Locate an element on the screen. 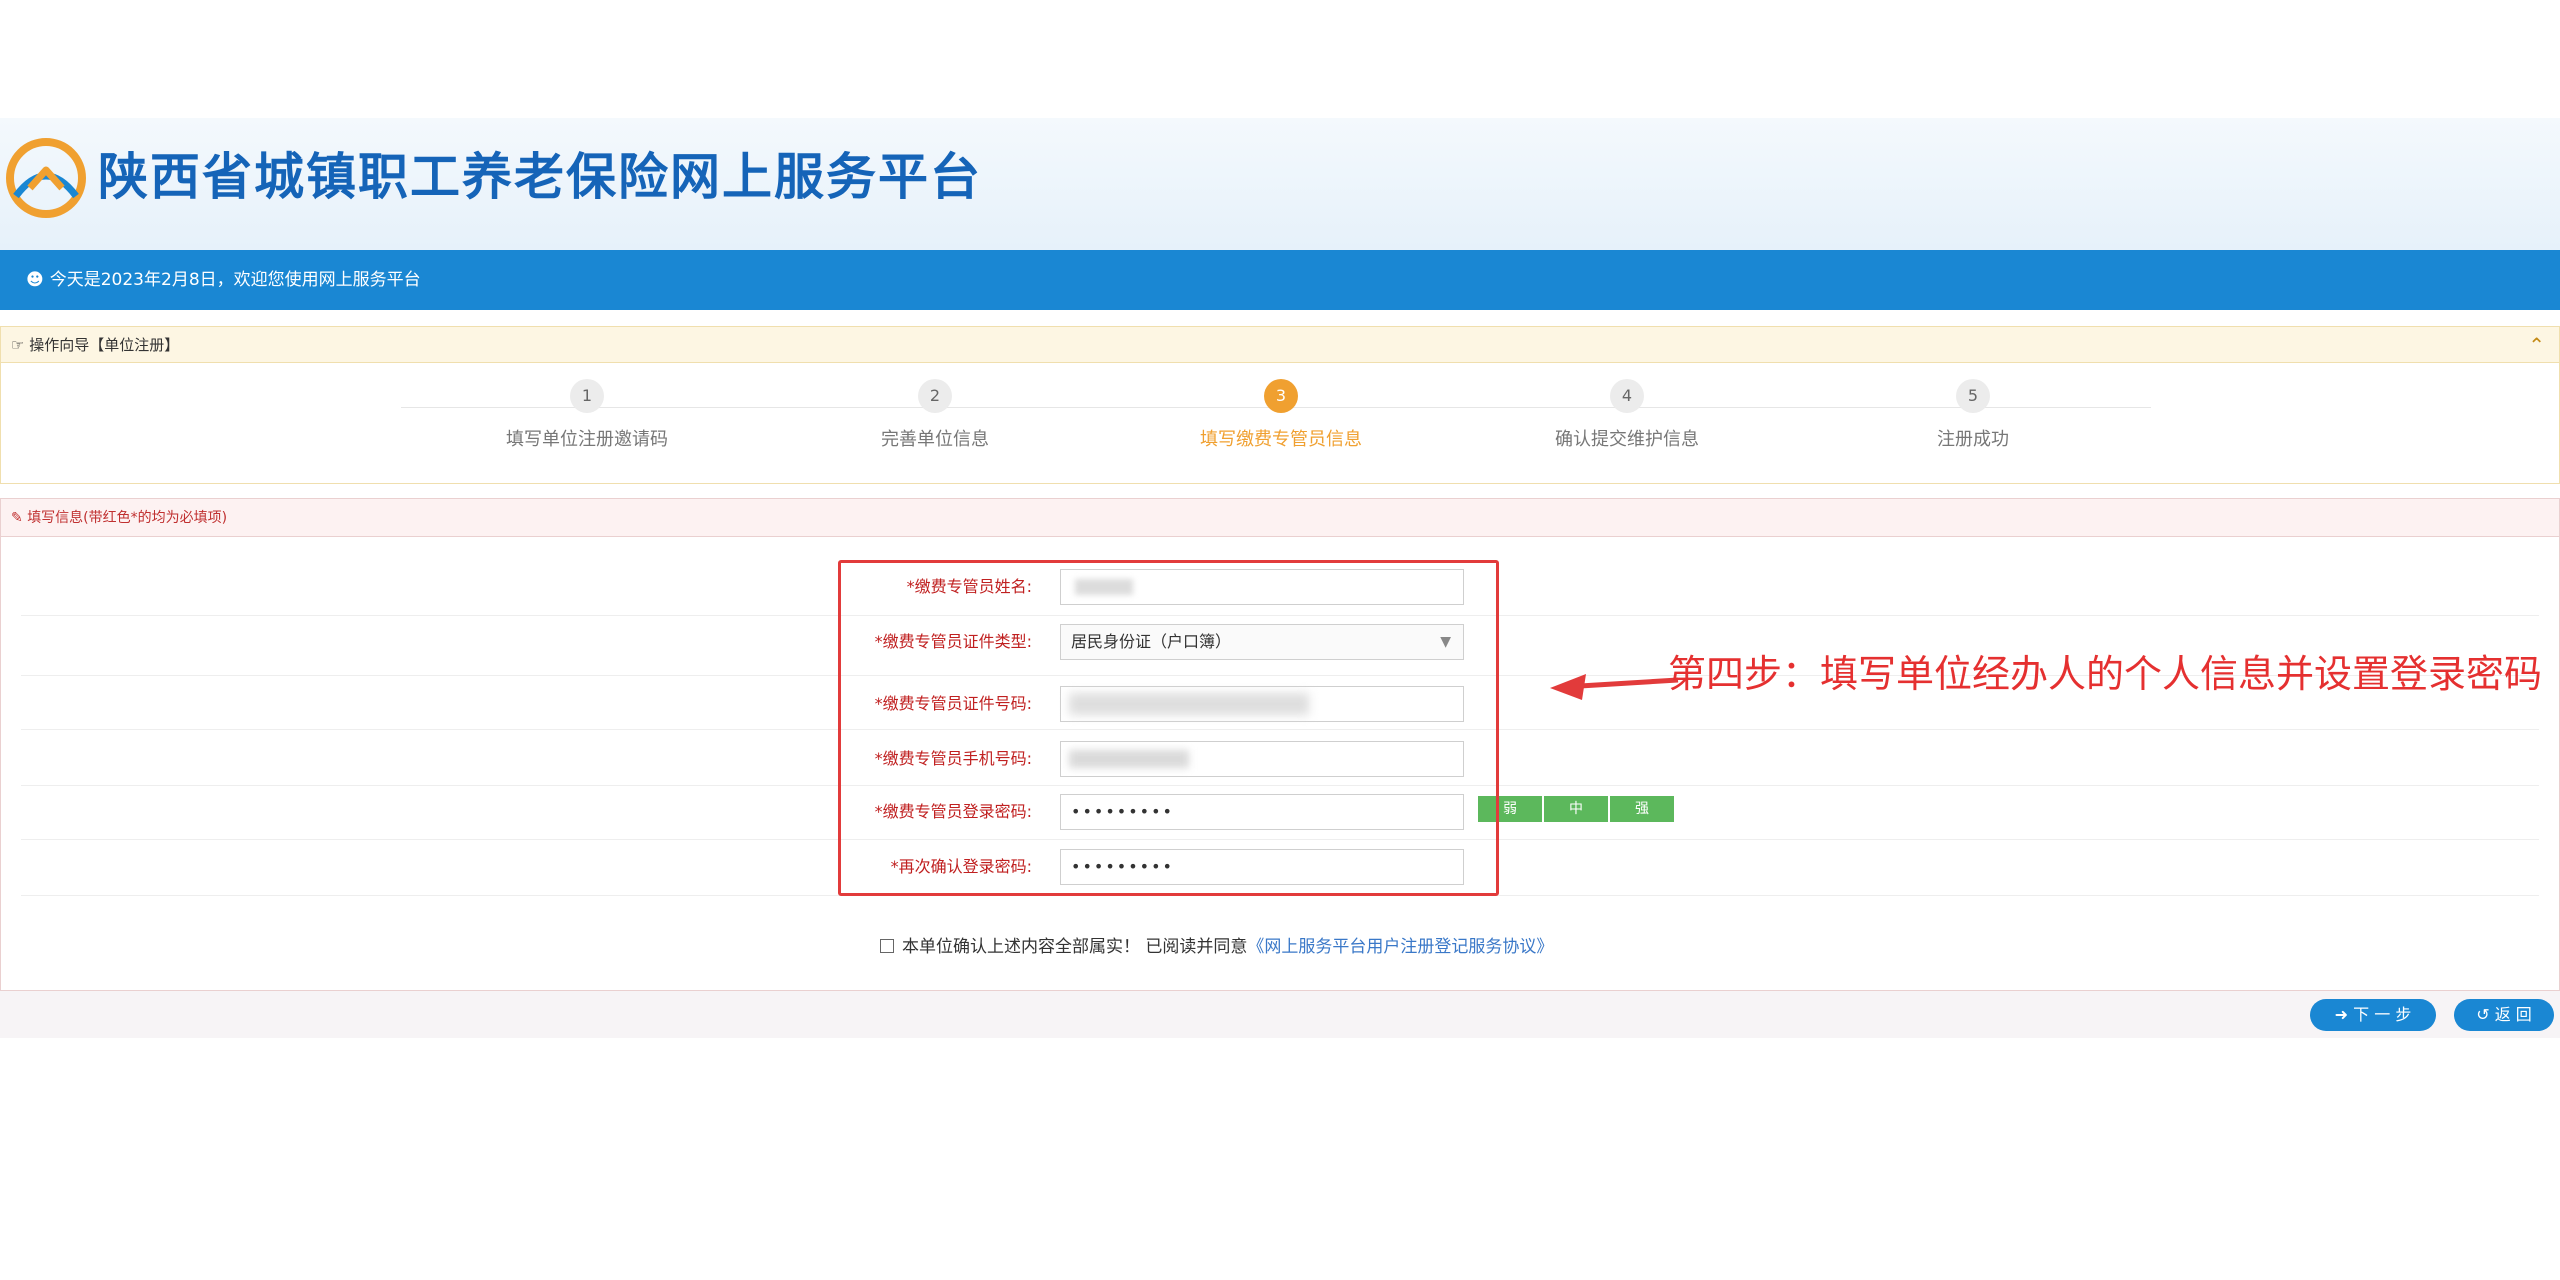 The width and height of the screenshot is (2560, 1280). step-label: 注册成功 is located at coordinates (1973, 439).